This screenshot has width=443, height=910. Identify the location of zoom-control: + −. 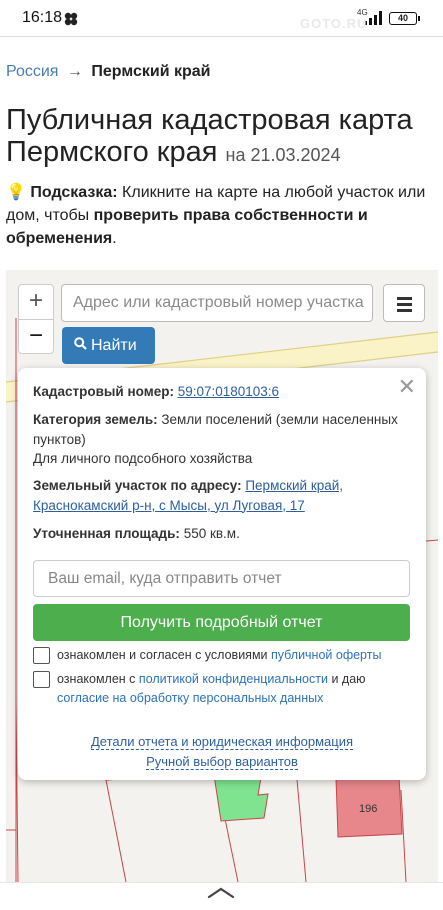
(36, 319).